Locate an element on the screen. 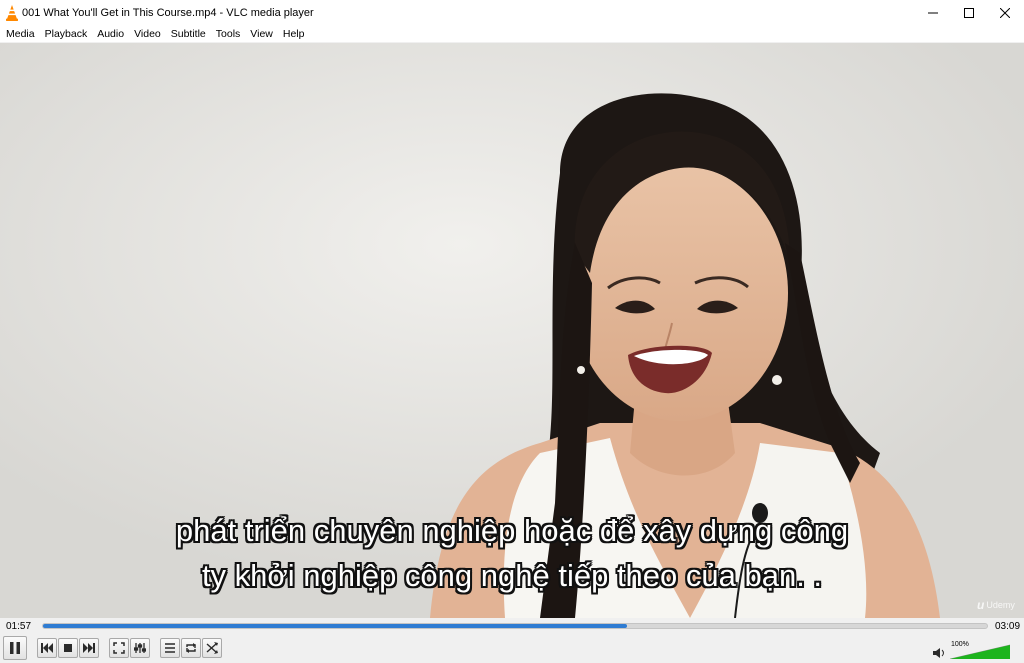  menu-tools: Tools is located at coordinates (229, 34).